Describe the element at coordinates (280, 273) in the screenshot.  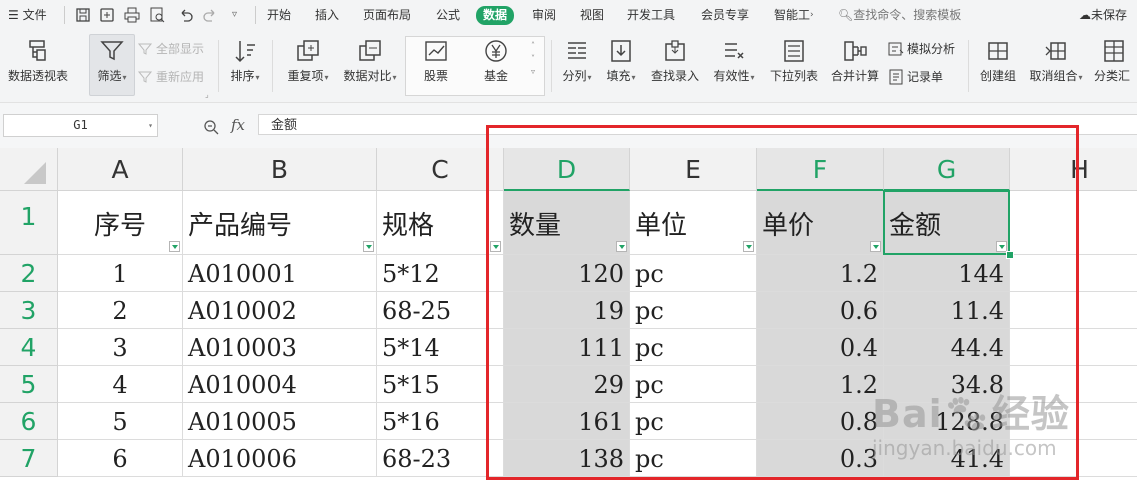
I see `cell-b2: A010001` at that location.